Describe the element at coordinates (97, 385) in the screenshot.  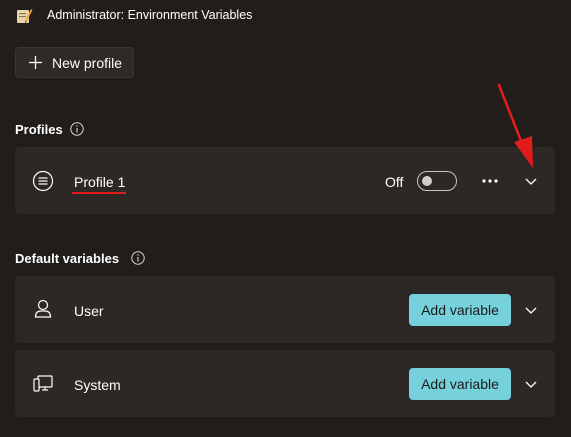
I see `system-label: System` at that location.